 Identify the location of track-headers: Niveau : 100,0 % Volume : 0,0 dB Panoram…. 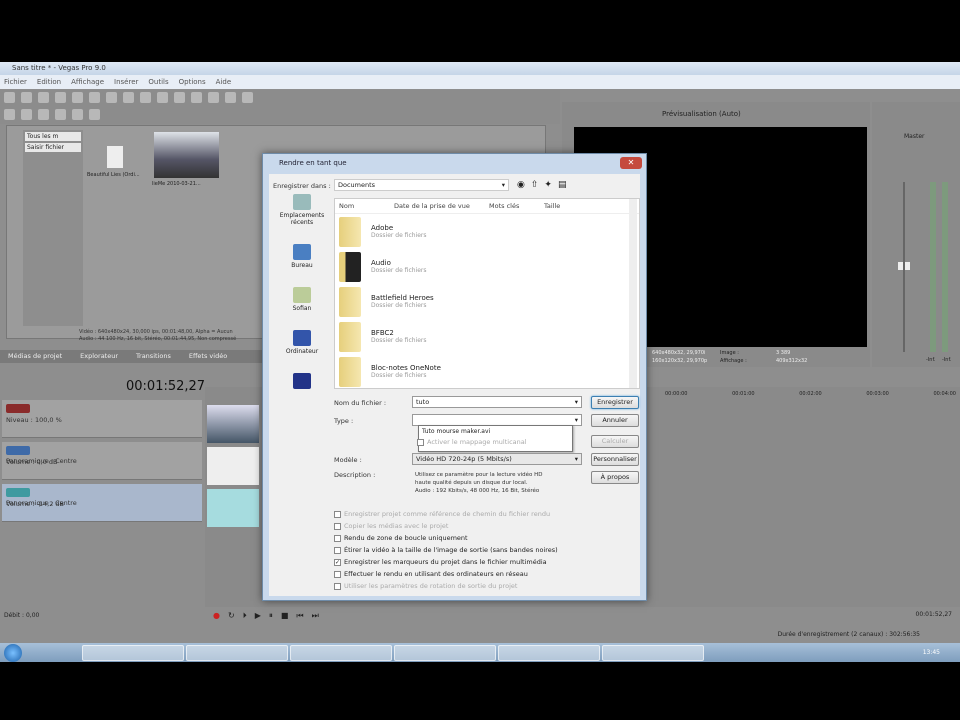
(102, 500).